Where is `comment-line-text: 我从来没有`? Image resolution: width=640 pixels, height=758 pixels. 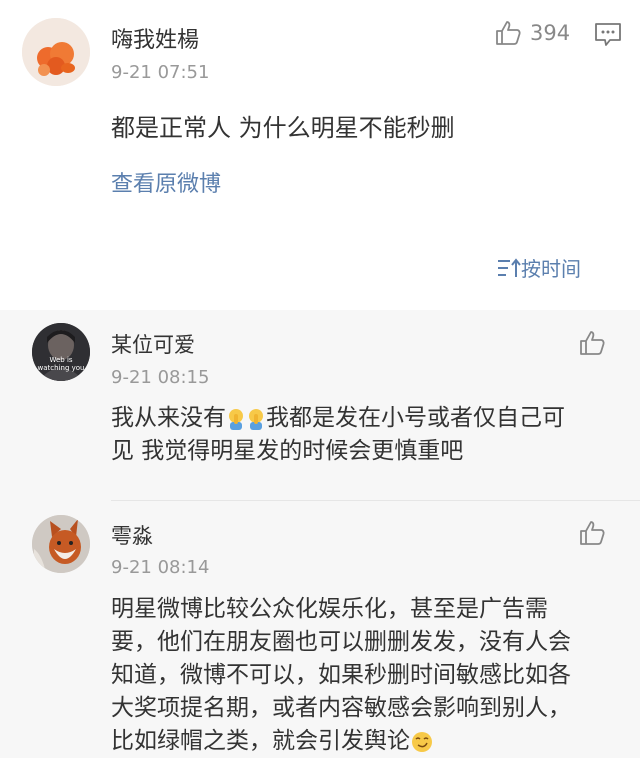
comment-line-text: 我从来没有 is located at coordinates (168, 418).